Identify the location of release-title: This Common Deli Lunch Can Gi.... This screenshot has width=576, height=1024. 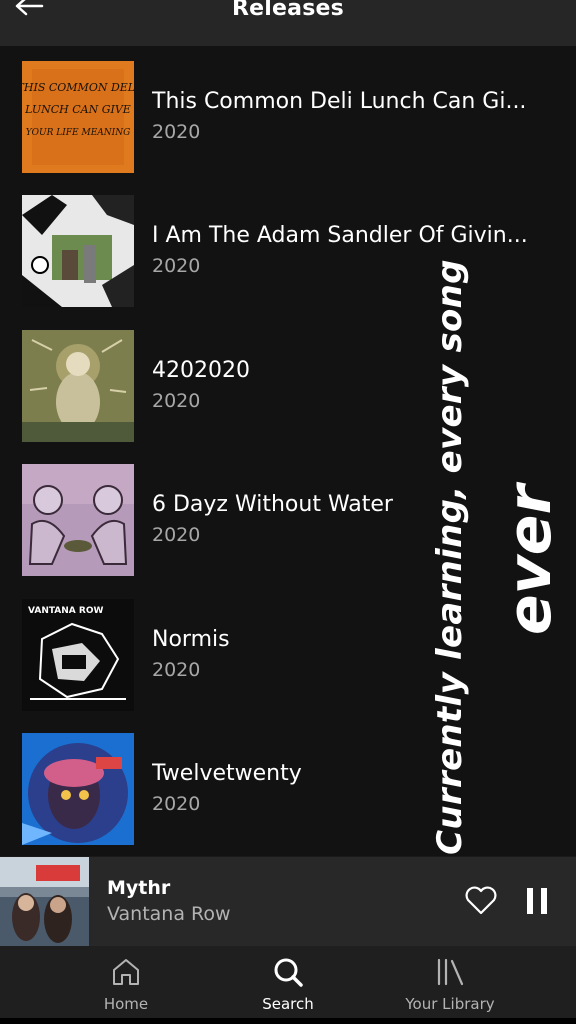
(339, 101).